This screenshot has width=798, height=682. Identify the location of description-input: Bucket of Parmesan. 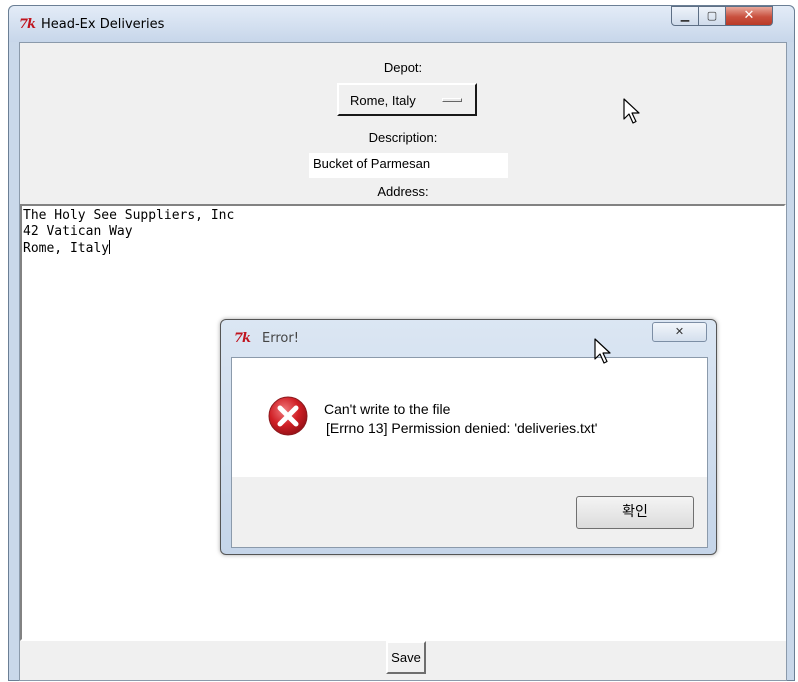
(408, 165).